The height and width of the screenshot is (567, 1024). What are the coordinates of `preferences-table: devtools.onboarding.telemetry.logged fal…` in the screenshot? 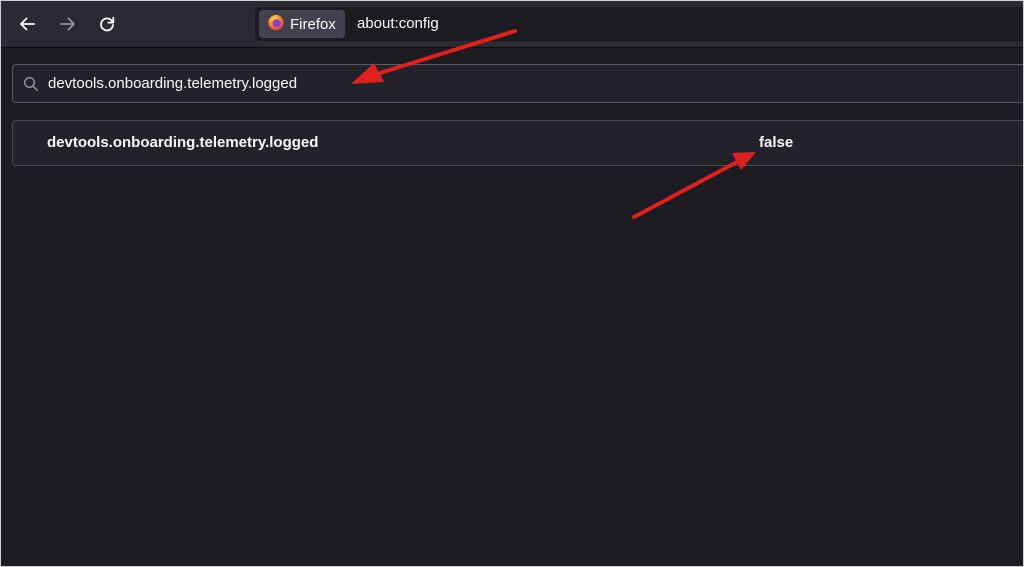 It's located at (517, 143).